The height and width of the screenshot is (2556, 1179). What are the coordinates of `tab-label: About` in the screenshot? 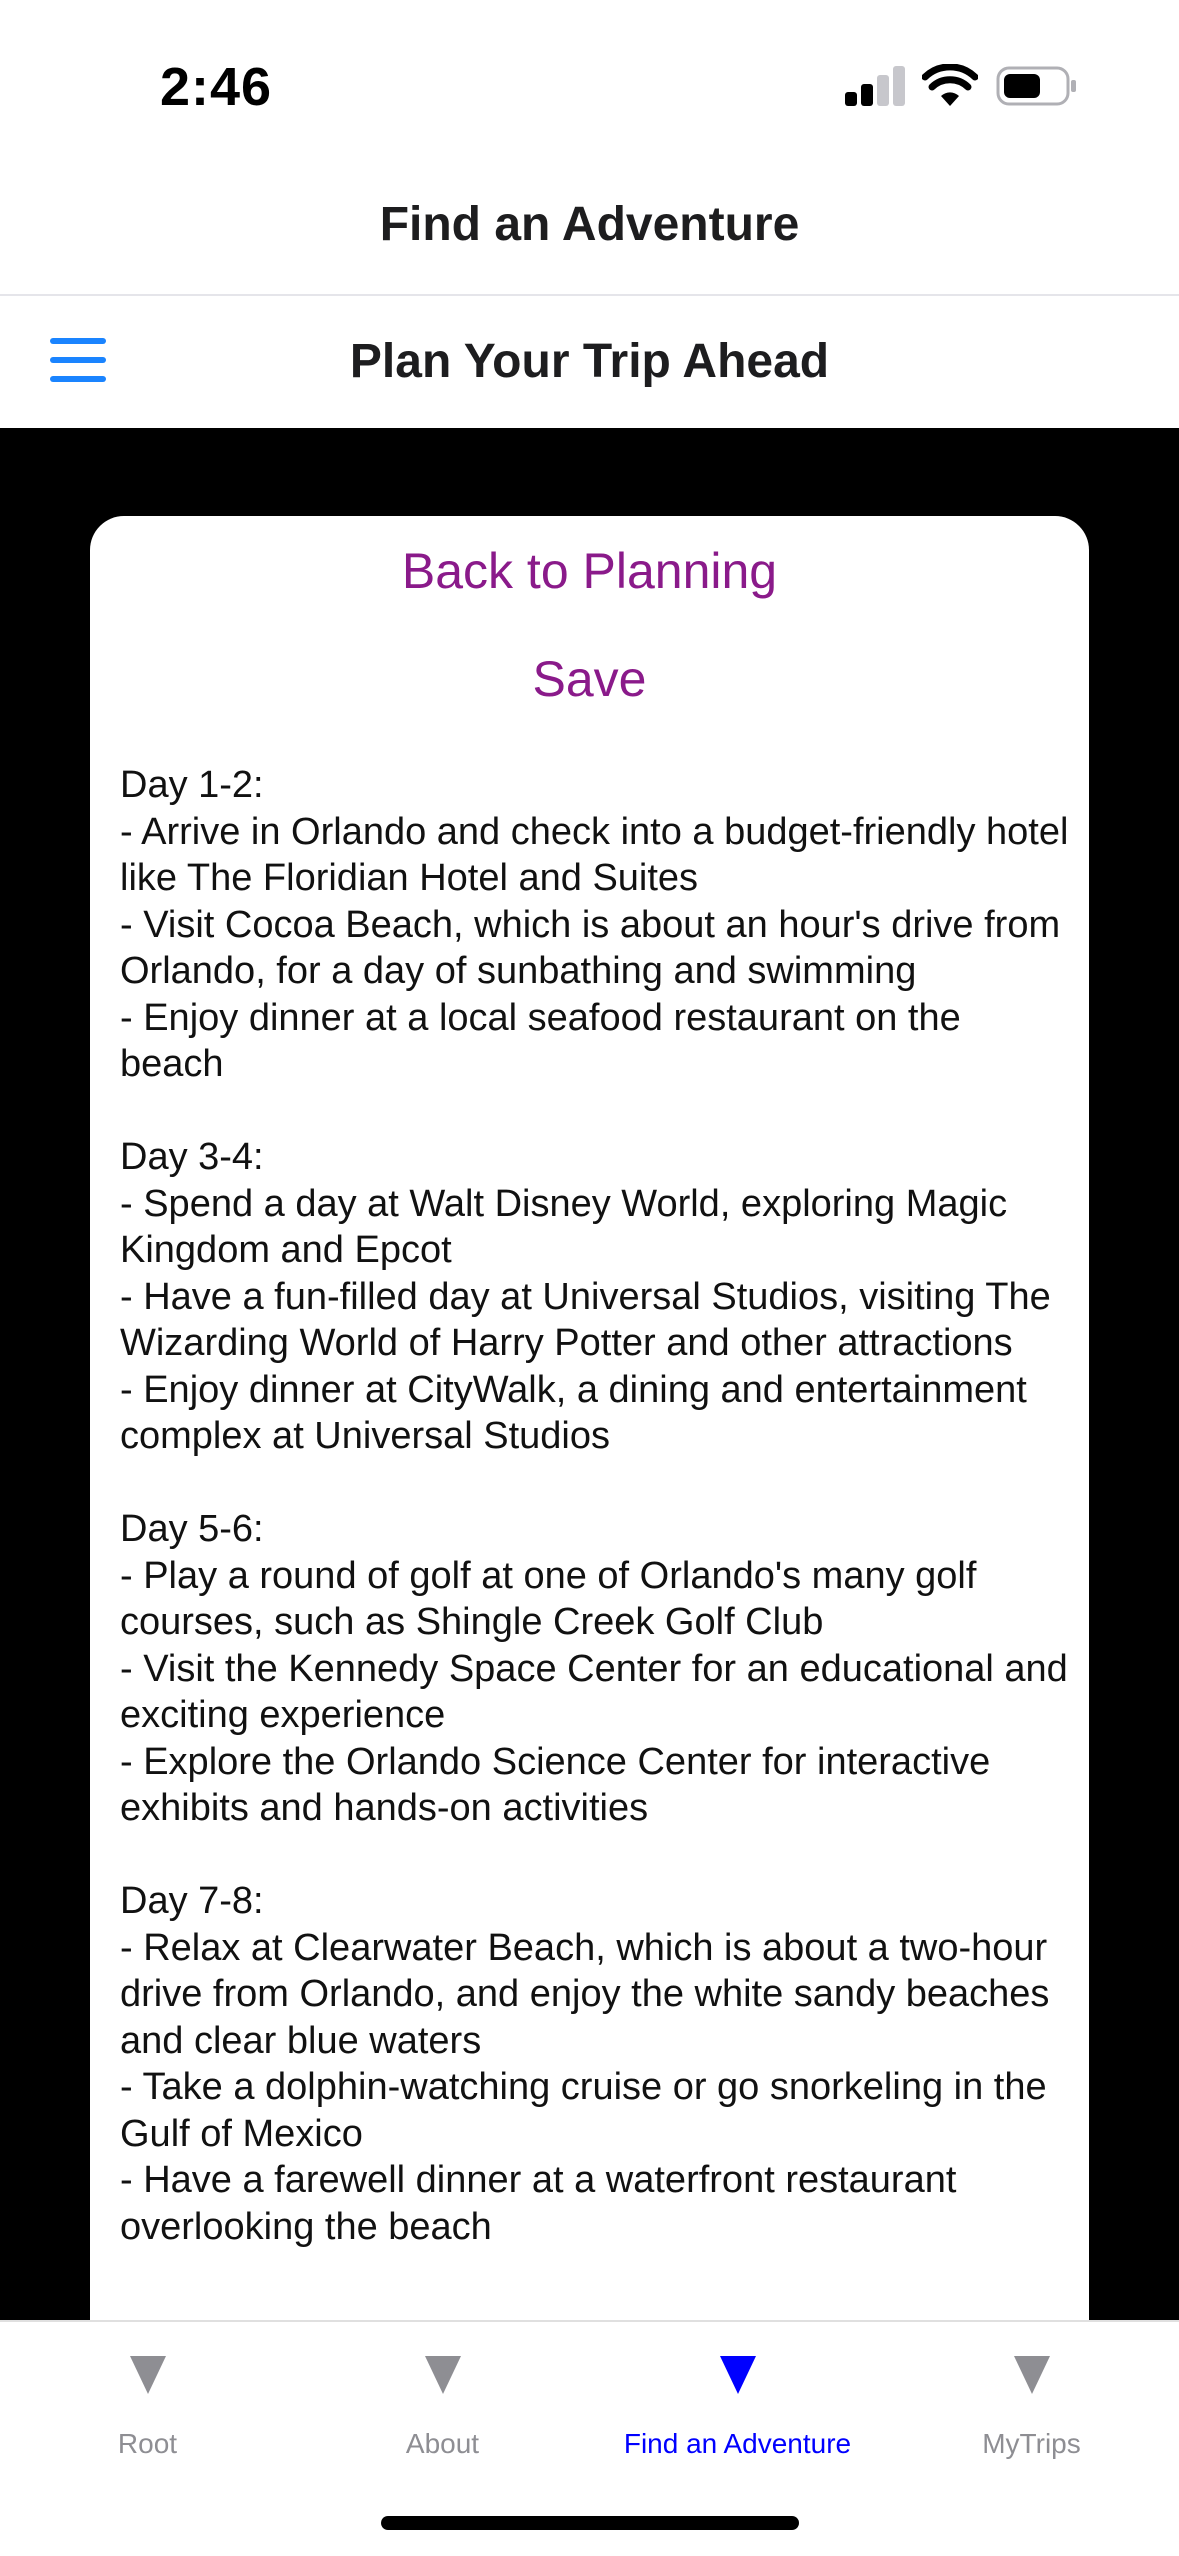 It's located at (442, 2443).